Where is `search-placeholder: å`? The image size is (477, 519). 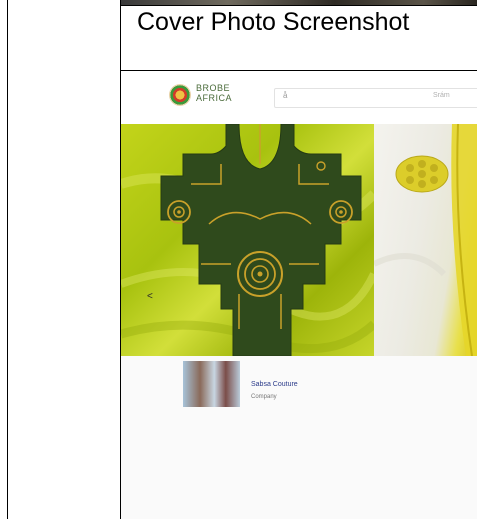 search-placeholder: å is located at coordinates (285, 95).